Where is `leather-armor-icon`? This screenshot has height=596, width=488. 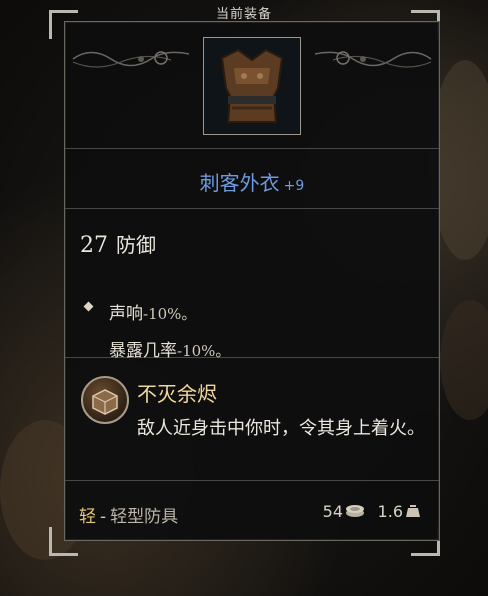 leather-armor-icon is located at coordinates (252, 85).